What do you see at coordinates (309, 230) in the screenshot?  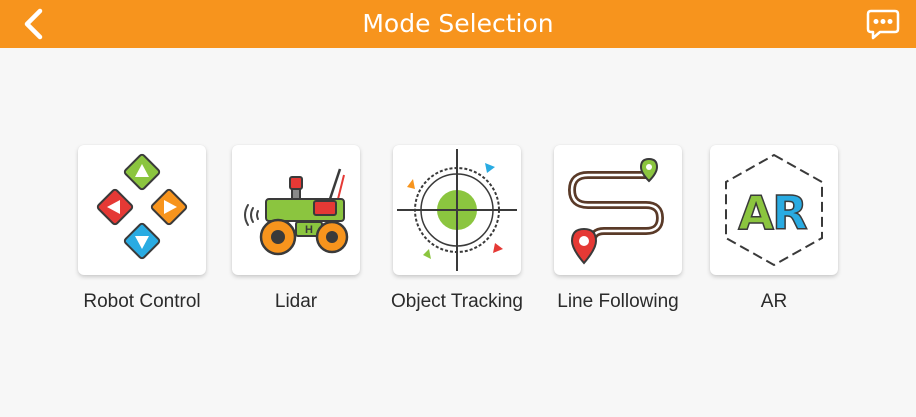 I see `svg-text: H` at bounding box center [309, 230].